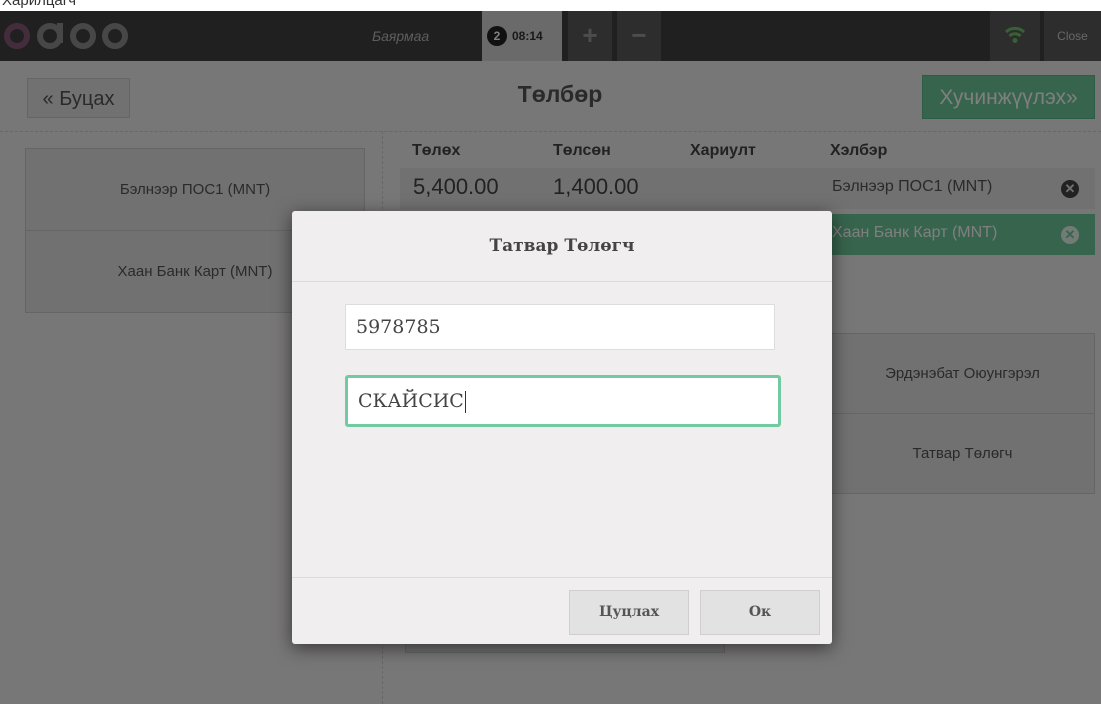 This screenshot has height=704, width=1101. I want to click on cancel-button: Цуцлах, so click(629, 612).